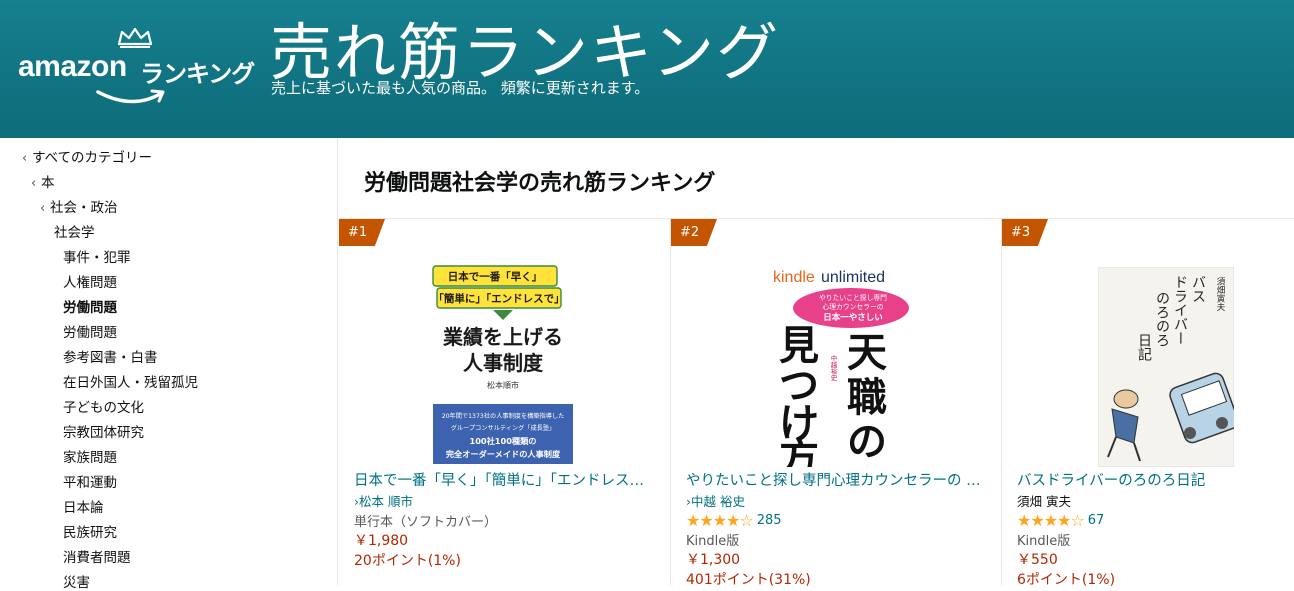 The width and height of the screenshot is (1294, 591). What do you see at coordinates (503, 454) in the screenshot?
I see `cover-text: 完全オーダーメイドの人事制度` at bounding box center [503, 454].